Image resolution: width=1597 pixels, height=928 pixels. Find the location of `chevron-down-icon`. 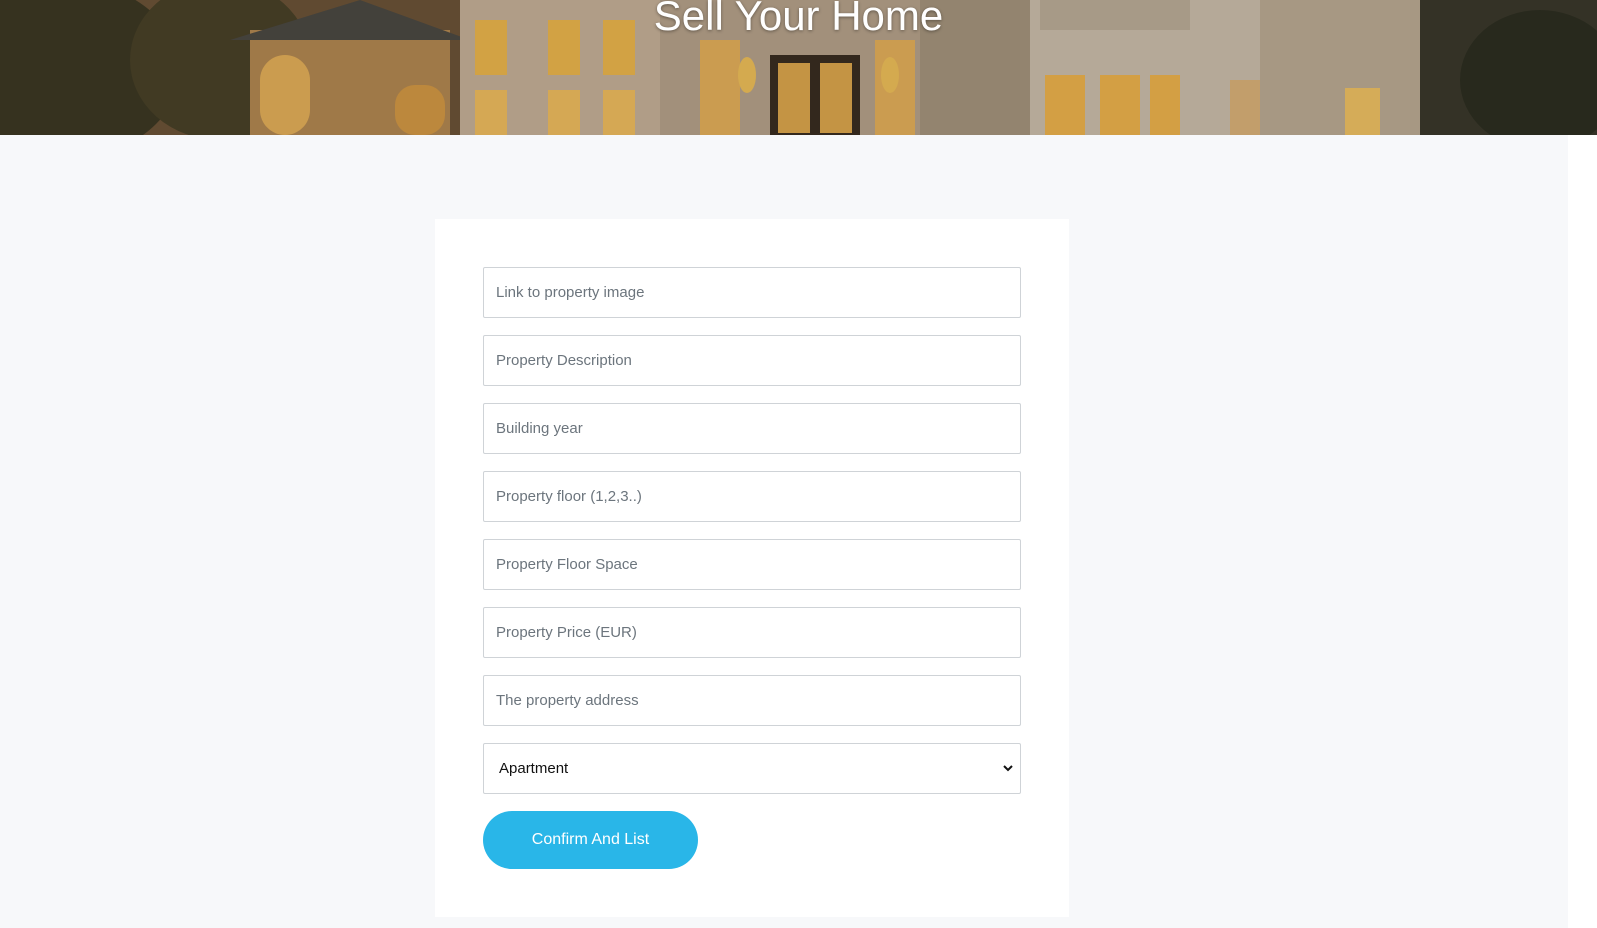

chevron-down-icon is located at coordinates (1008, 768).